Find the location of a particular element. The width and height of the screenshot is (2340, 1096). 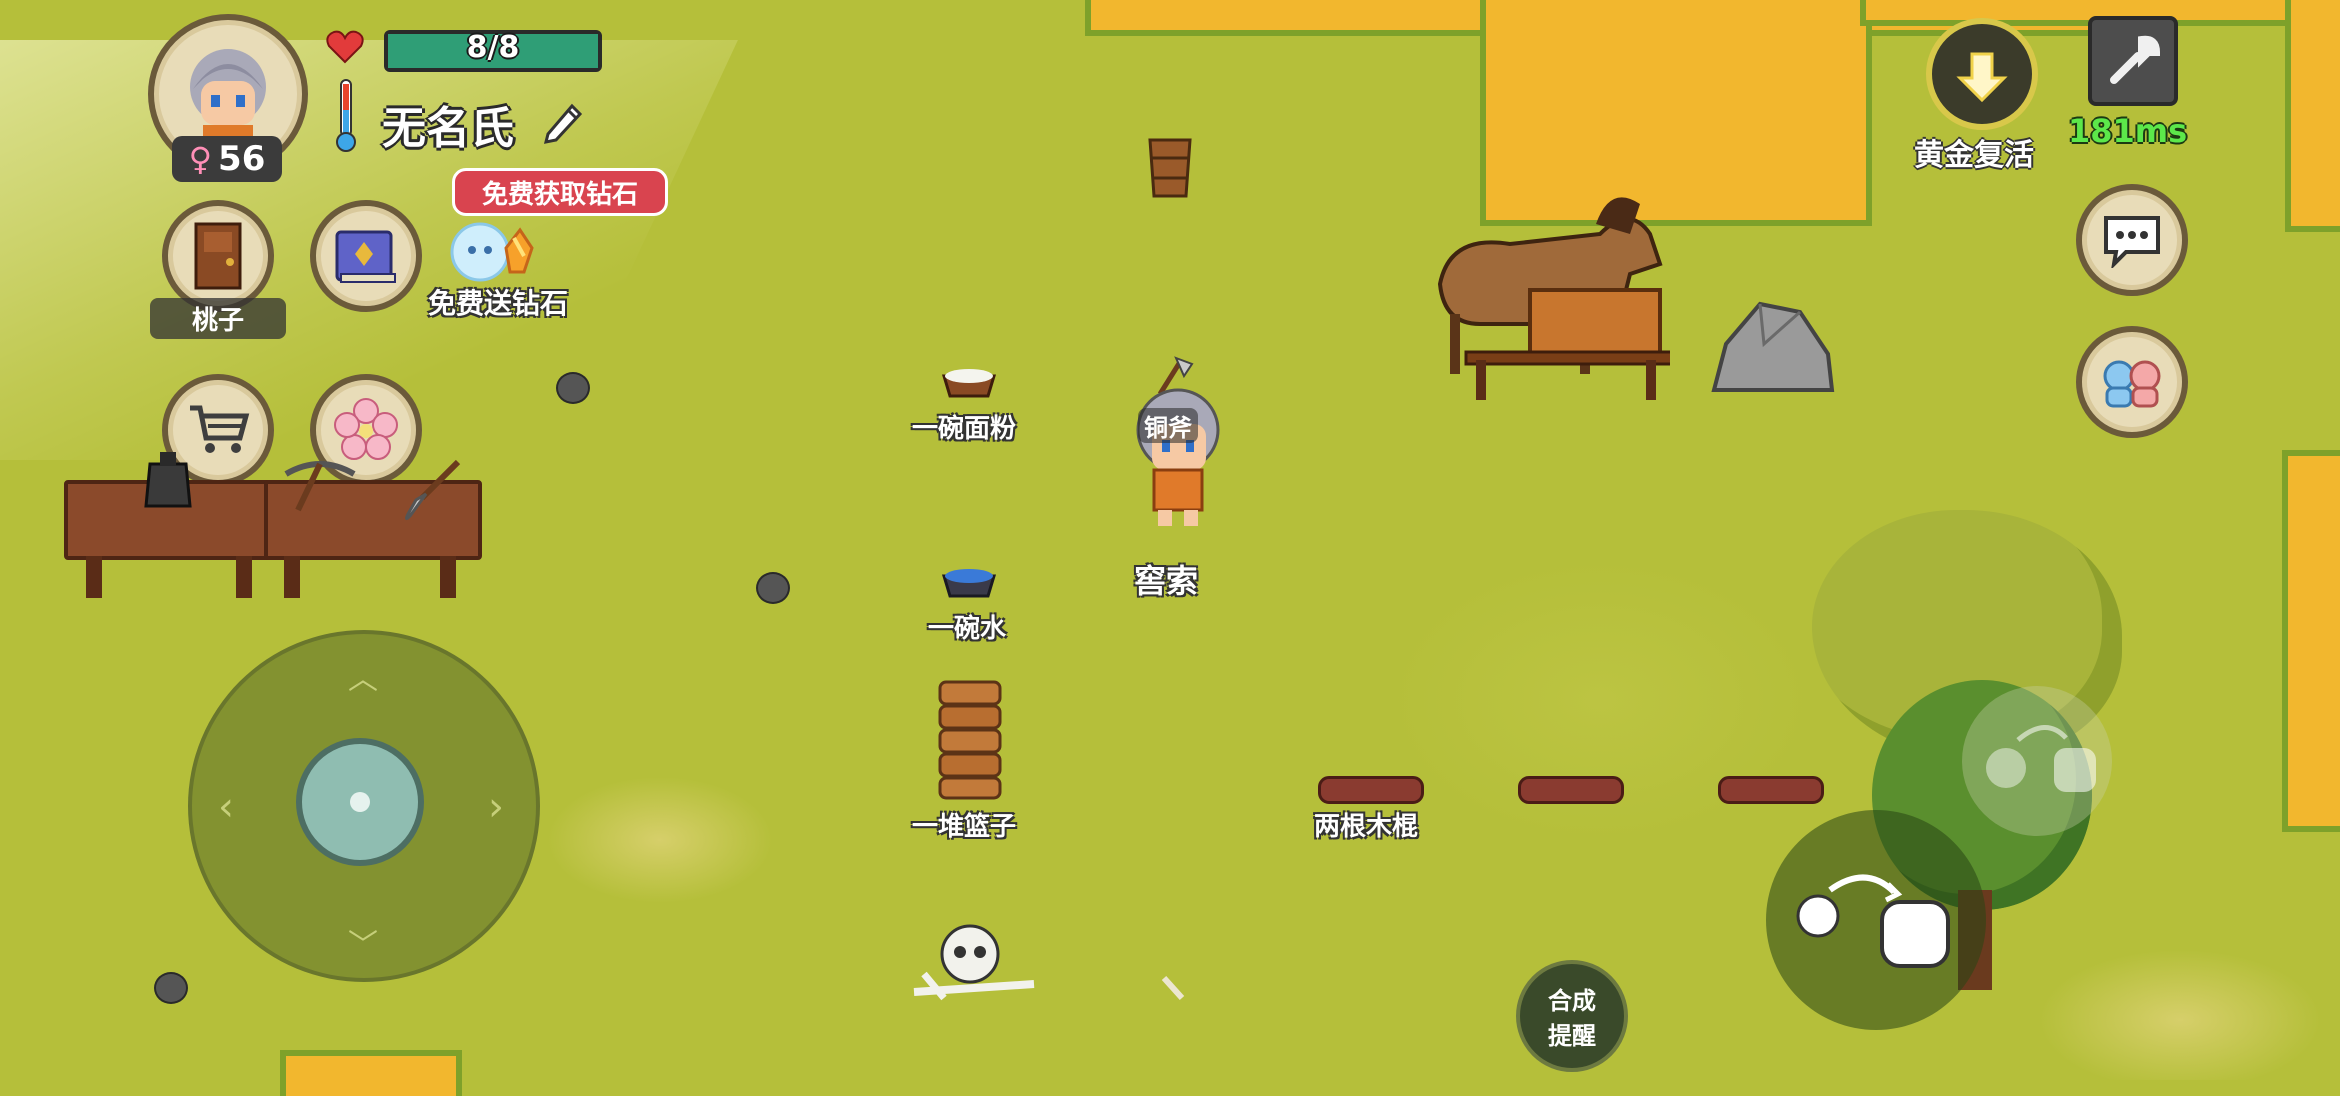

iron-kettle-icon is located at coordinates (168, 480).